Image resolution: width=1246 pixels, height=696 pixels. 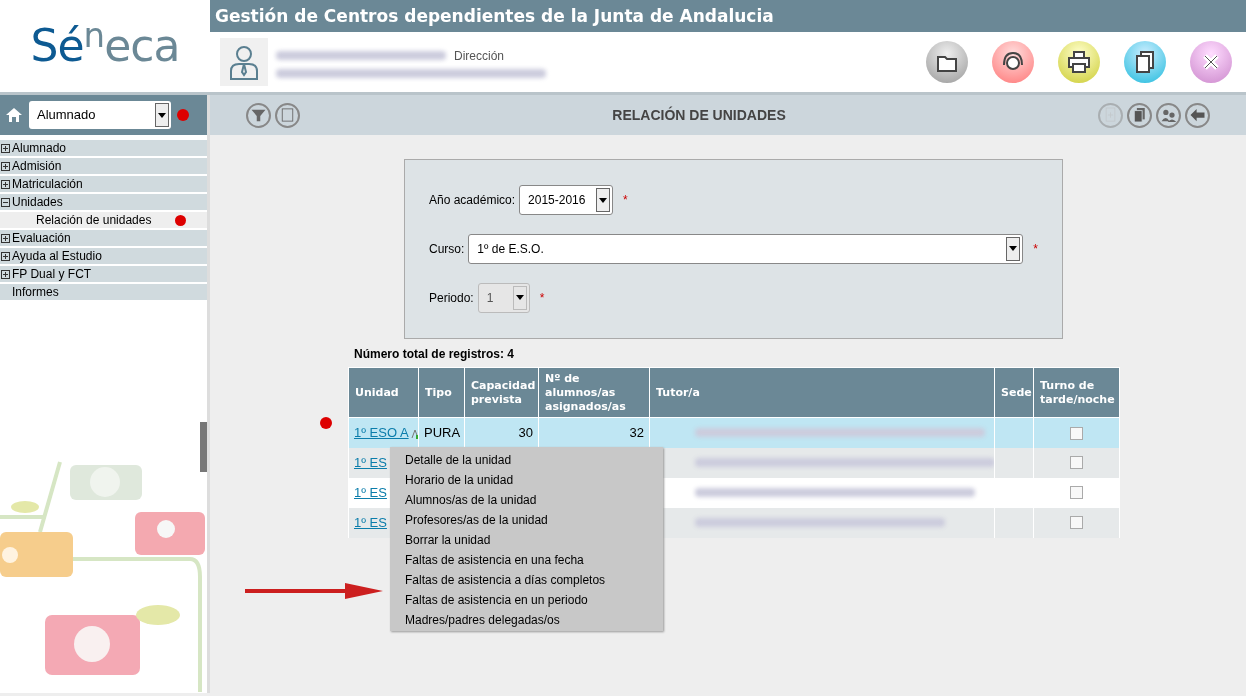 I want to click on dropdown-field: 1, so click(x=503, y=297).